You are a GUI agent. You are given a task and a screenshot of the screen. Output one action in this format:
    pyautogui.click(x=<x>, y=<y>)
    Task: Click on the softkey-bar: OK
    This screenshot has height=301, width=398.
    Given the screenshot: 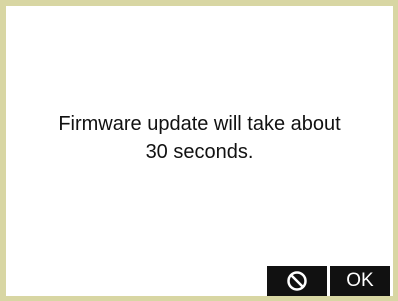 What is the action you would take?
    pyautogui.click(x=328, y=281)
    